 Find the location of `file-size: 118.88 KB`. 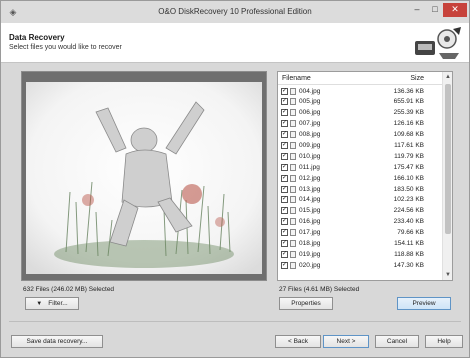

file-size: 118.88 KB is located at coordinates (409, 254).